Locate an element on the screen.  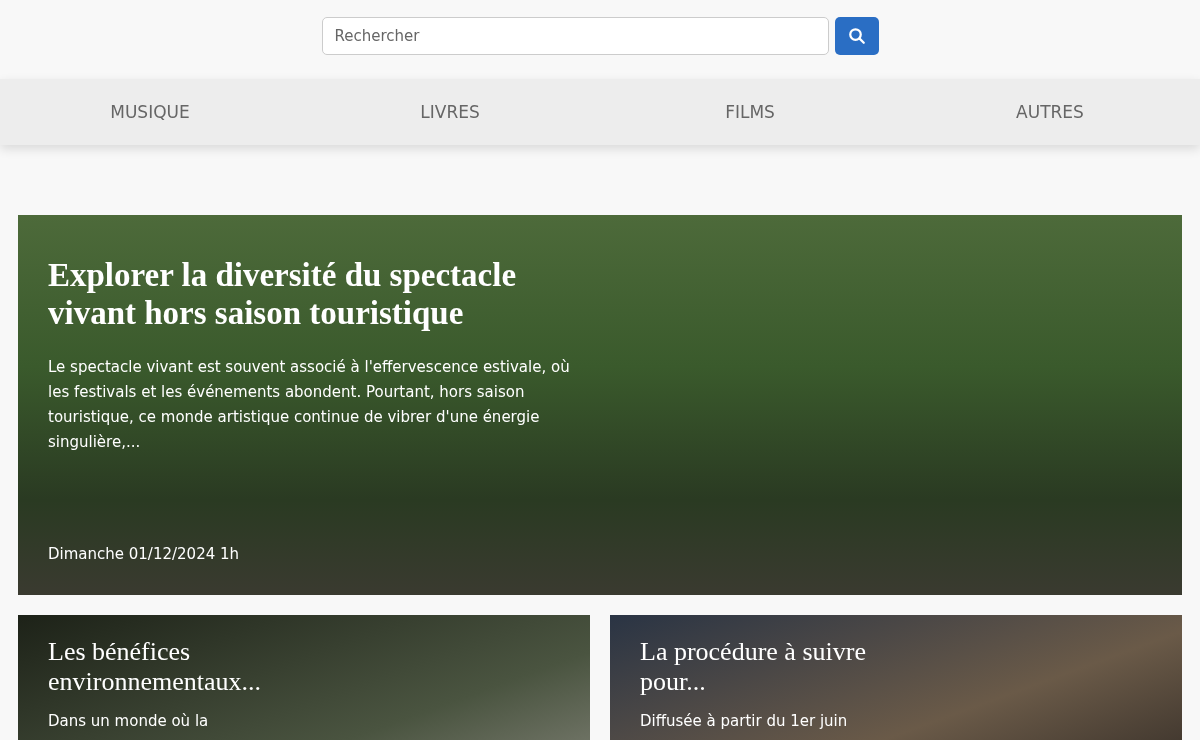
article-excerpt: Dans un monde où la is located at coordinates (129, 721).